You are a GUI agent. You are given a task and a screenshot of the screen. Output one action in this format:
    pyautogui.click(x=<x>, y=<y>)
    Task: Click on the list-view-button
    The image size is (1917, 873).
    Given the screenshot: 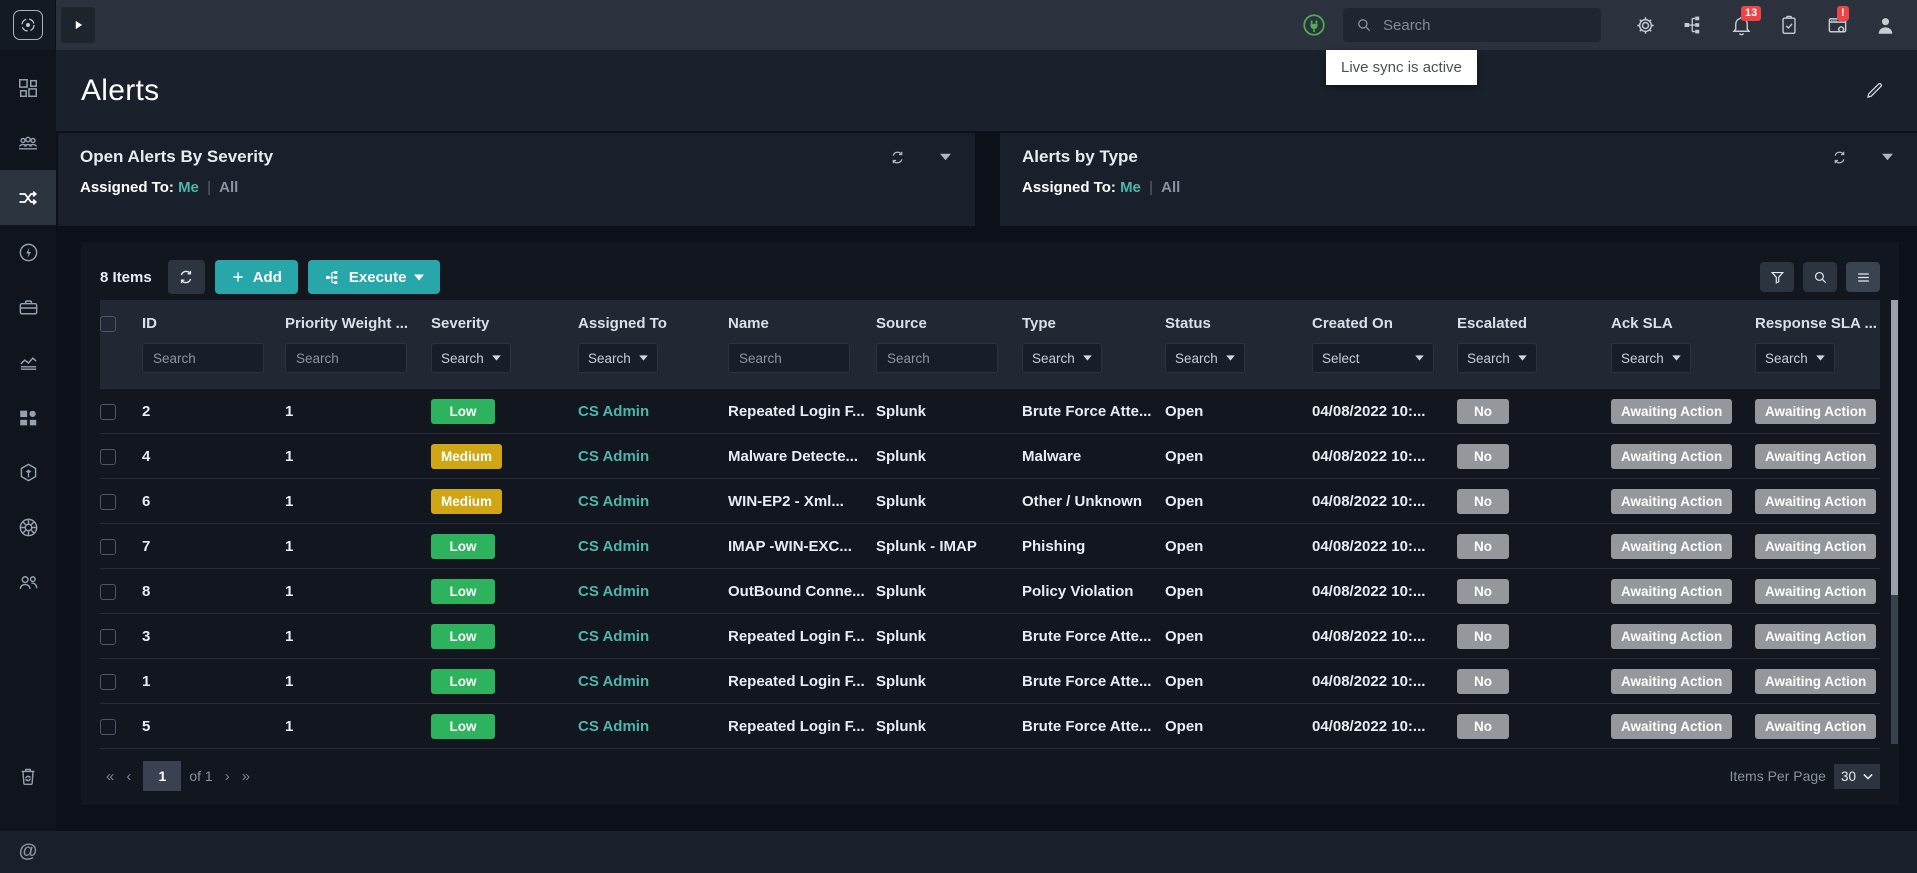 What is the action you would take?
    pyautogui.click(x=1863, y=277)
    